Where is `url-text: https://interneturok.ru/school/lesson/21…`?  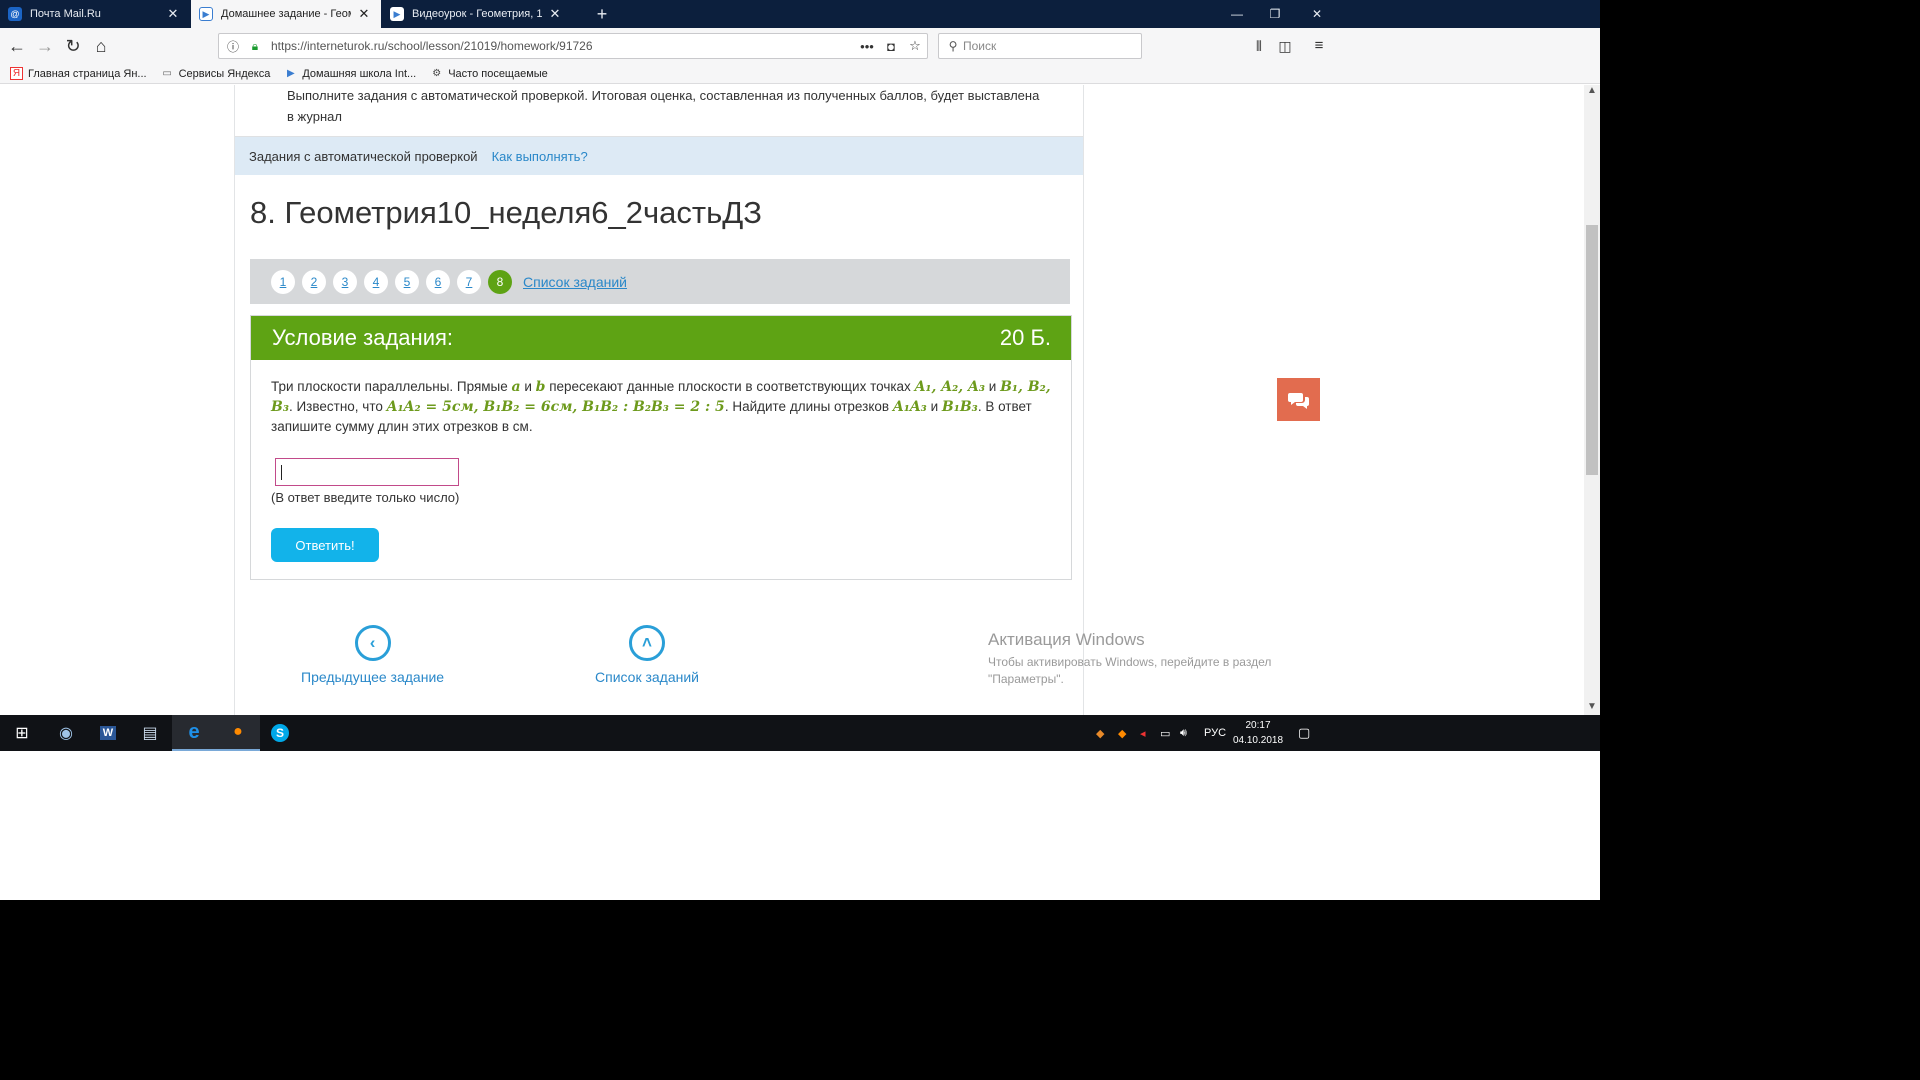
url-text: https://interneturok.ru/school/lesson/21… is located at coordinates (563, 46).